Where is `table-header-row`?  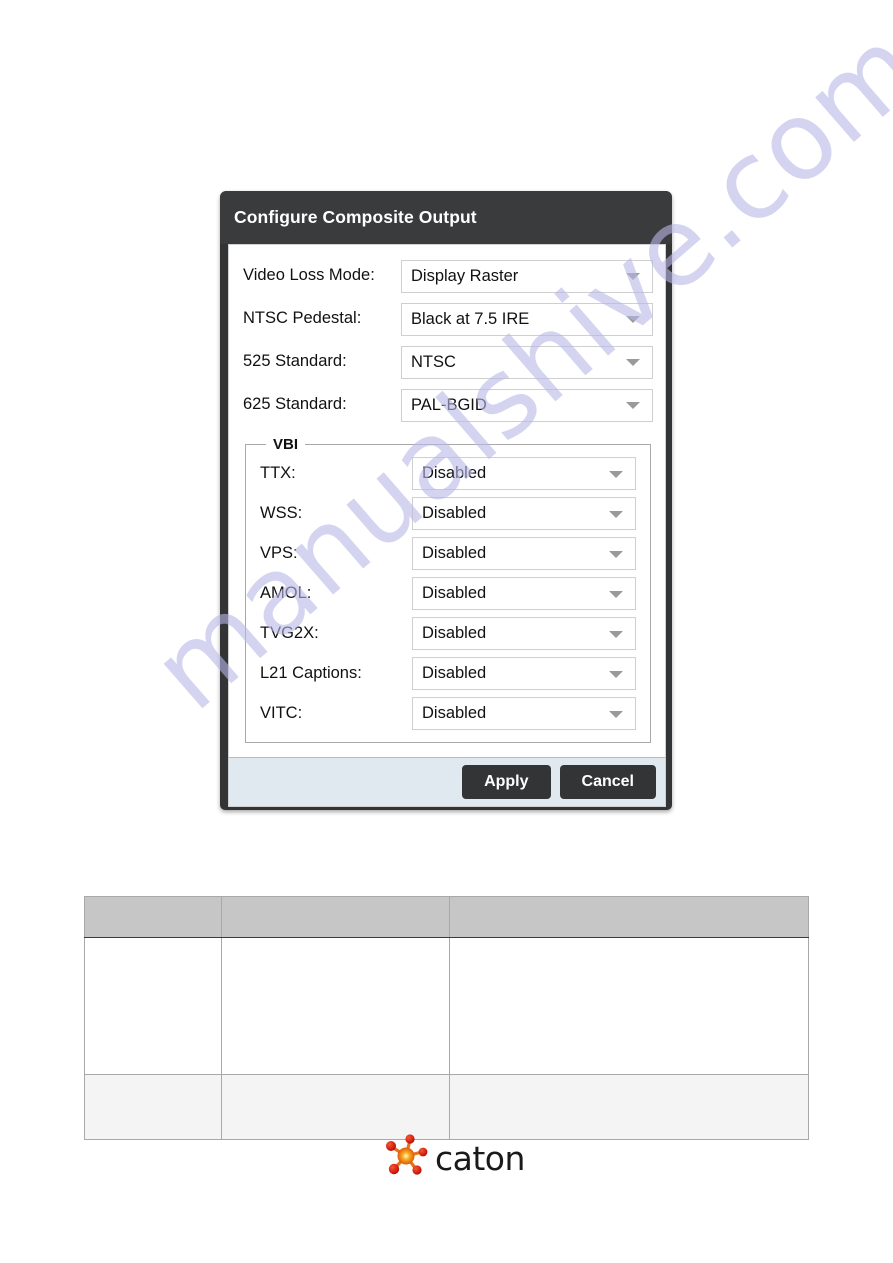 table-header-row is located at coordinates (446, 917).